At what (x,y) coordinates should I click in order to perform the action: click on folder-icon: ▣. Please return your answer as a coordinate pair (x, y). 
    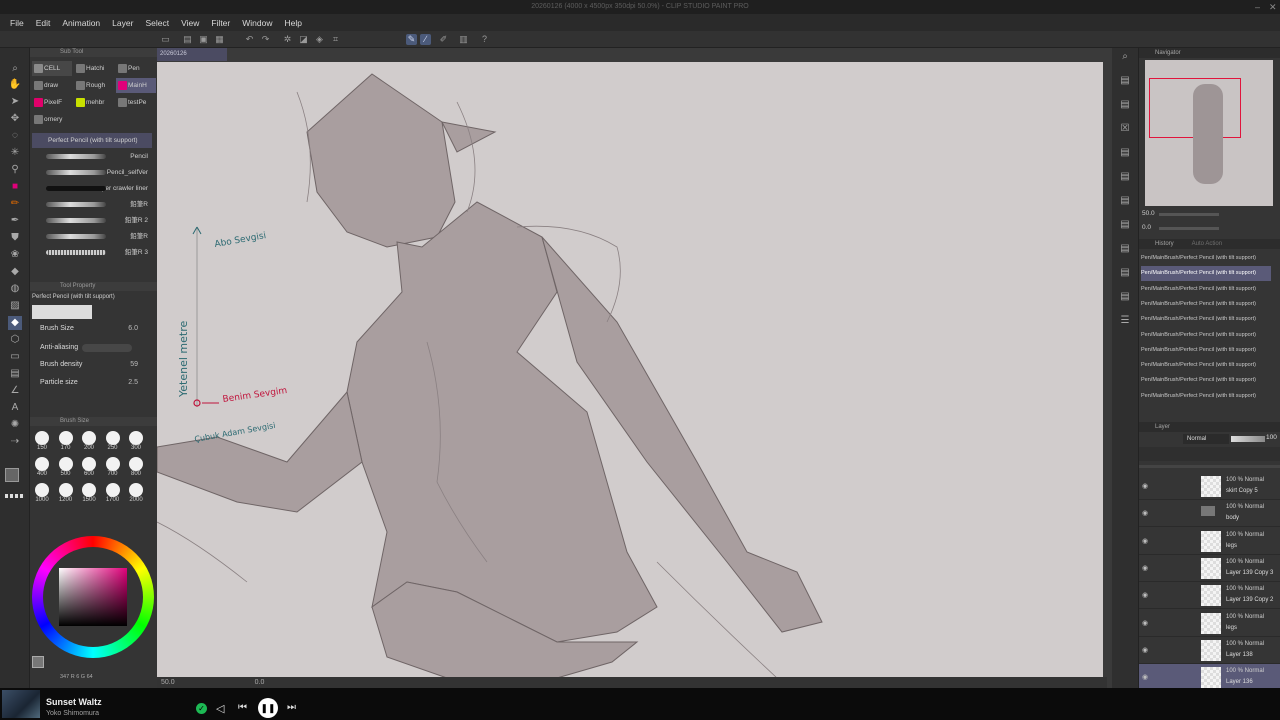
    Looking at the image, I should click on (203, 39).